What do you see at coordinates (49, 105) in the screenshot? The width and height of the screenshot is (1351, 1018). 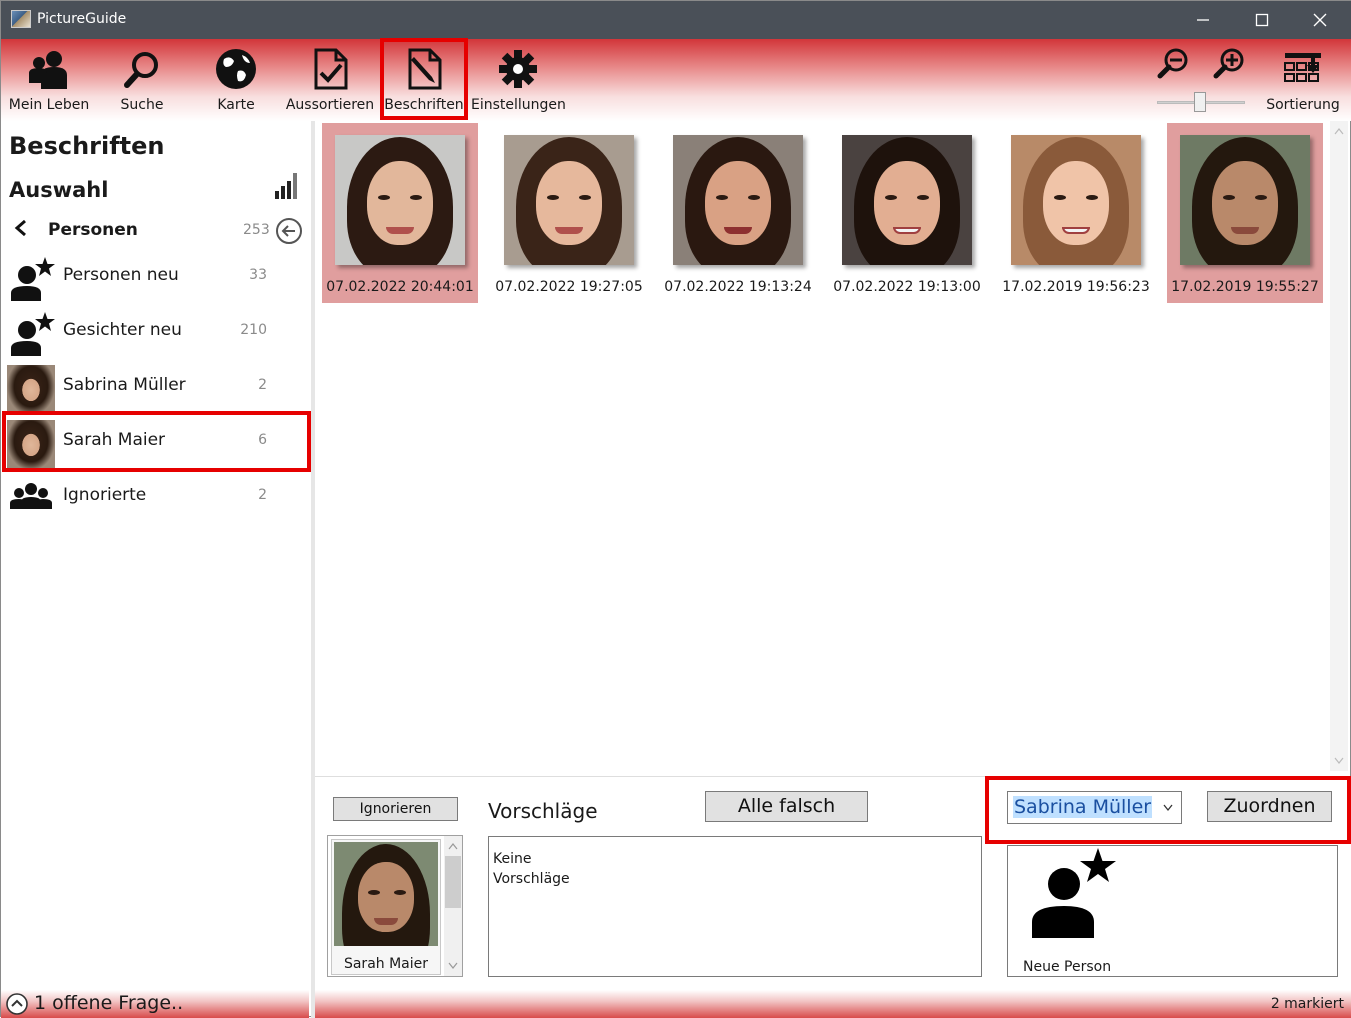 I see `toolbar-label: Mein Leben` at bounding box center [49, 105].